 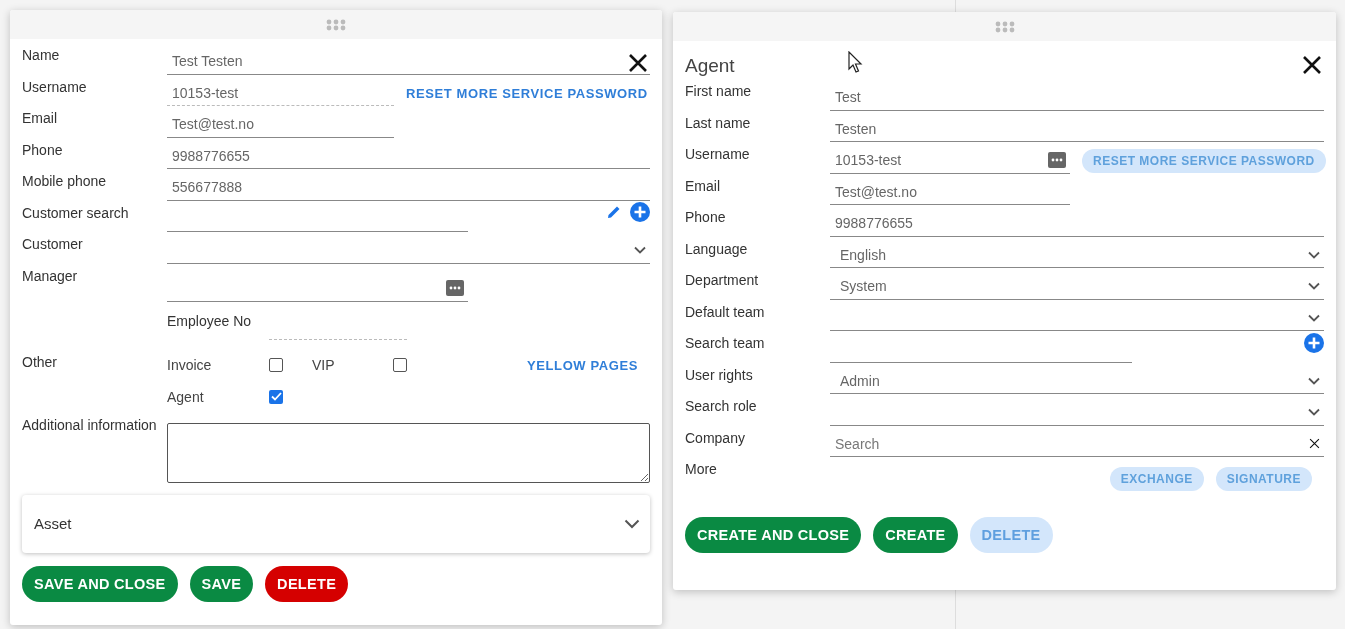 What do you see at coordinates (307, 583) in the screenshot?
I see `action-button: DELETE` at bounding box center [307, 583].